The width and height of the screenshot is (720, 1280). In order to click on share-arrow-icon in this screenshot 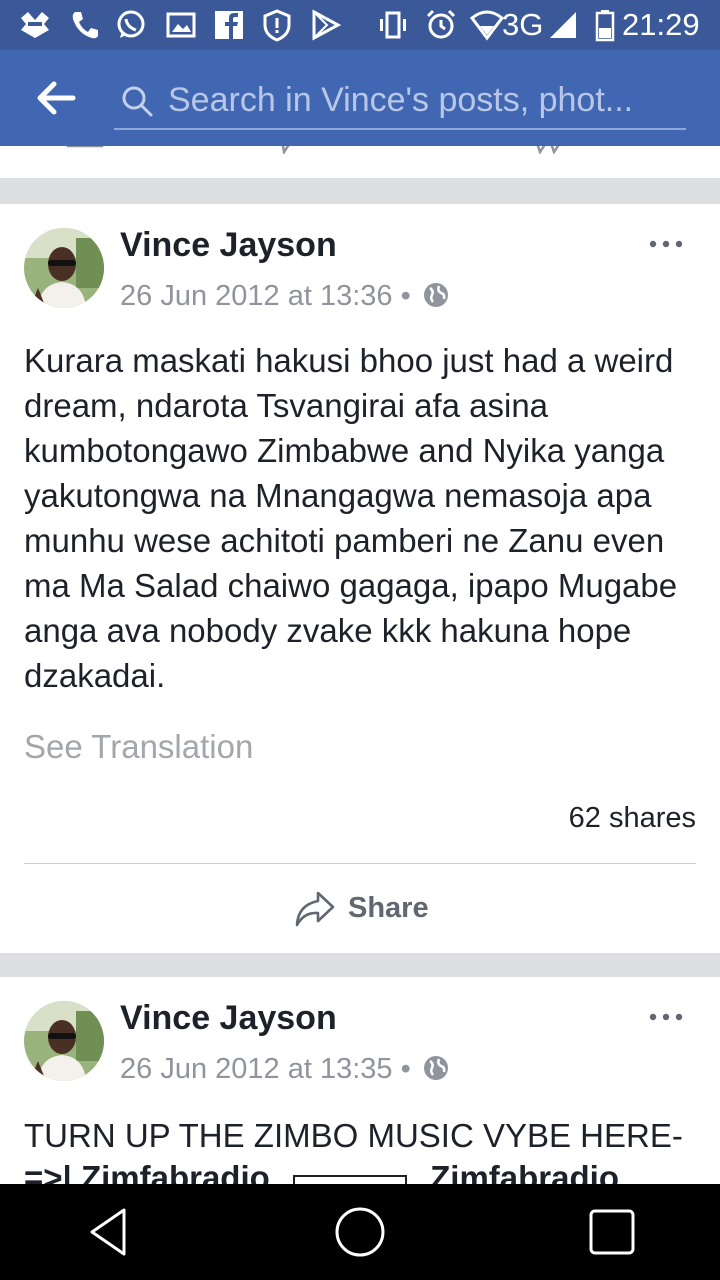, I will do `click(315, 909)`.